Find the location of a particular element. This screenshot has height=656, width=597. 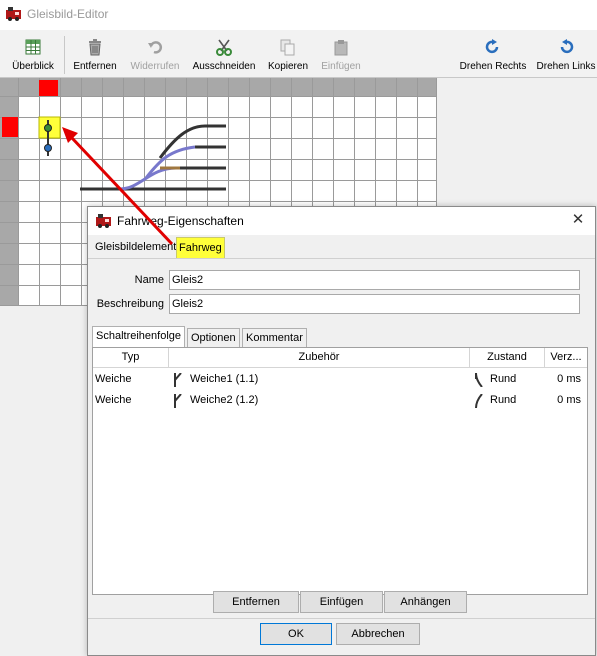

accessory-cell: Weiche2 (1.2) is located at coordinates (224, 400).